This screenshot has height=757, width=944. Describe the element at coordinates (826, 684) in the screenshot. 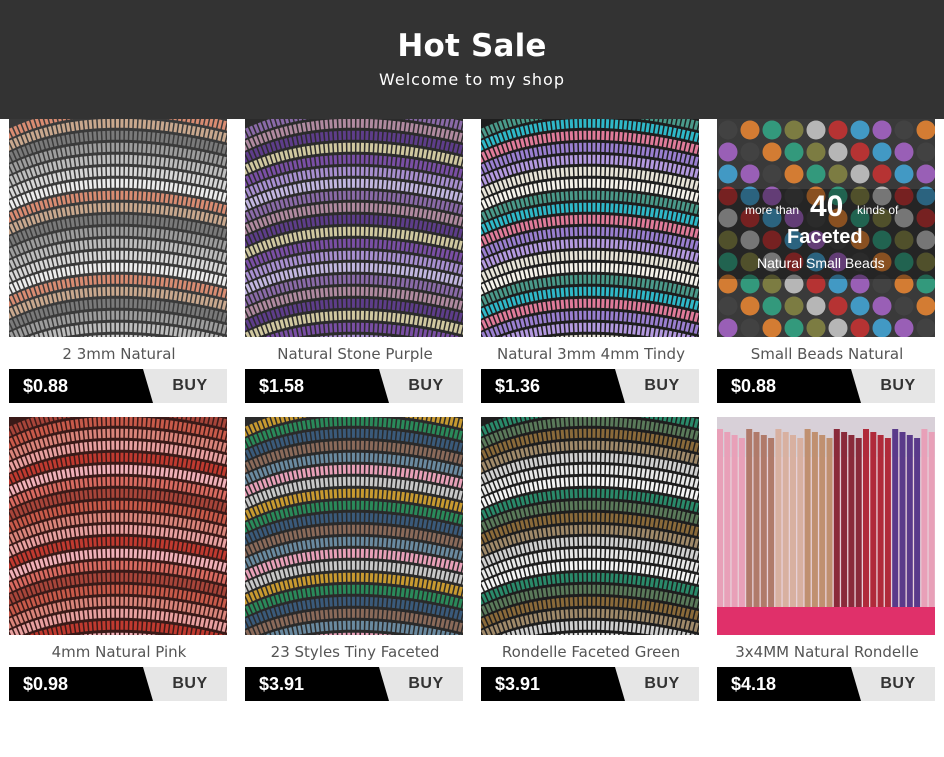

I see `price-bar: $4.18 BUY` at that location.